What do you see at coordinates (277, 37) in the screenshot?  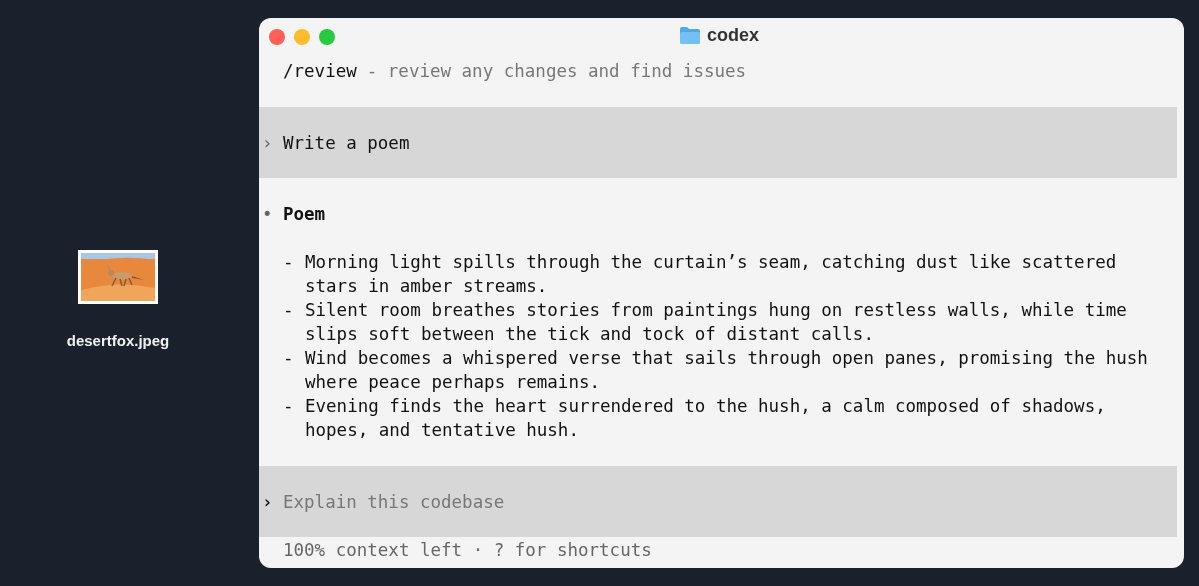 I see `close-button` at bounding box center [277, 37].